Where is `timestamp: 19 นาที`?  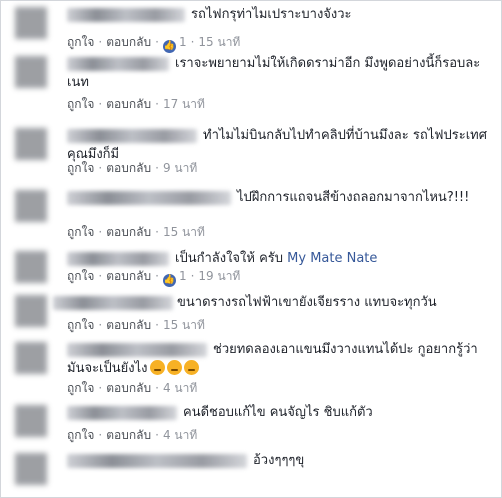 timestamp: 19 นาที is located at coordinates (219, 276).